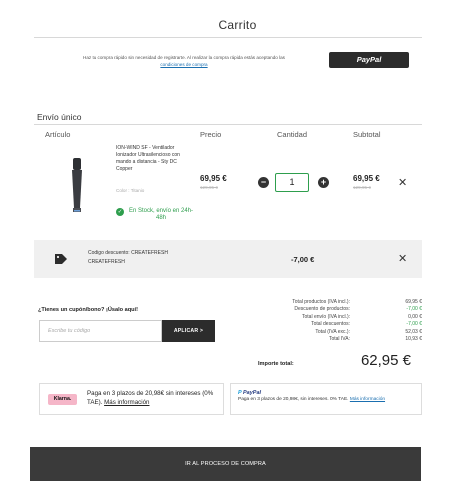 Image resolution: width=475 pixels, height=502 pixels. I want to click on stock-status: ✓ En Stock, envío en 24h-48h, so click(156, 214).